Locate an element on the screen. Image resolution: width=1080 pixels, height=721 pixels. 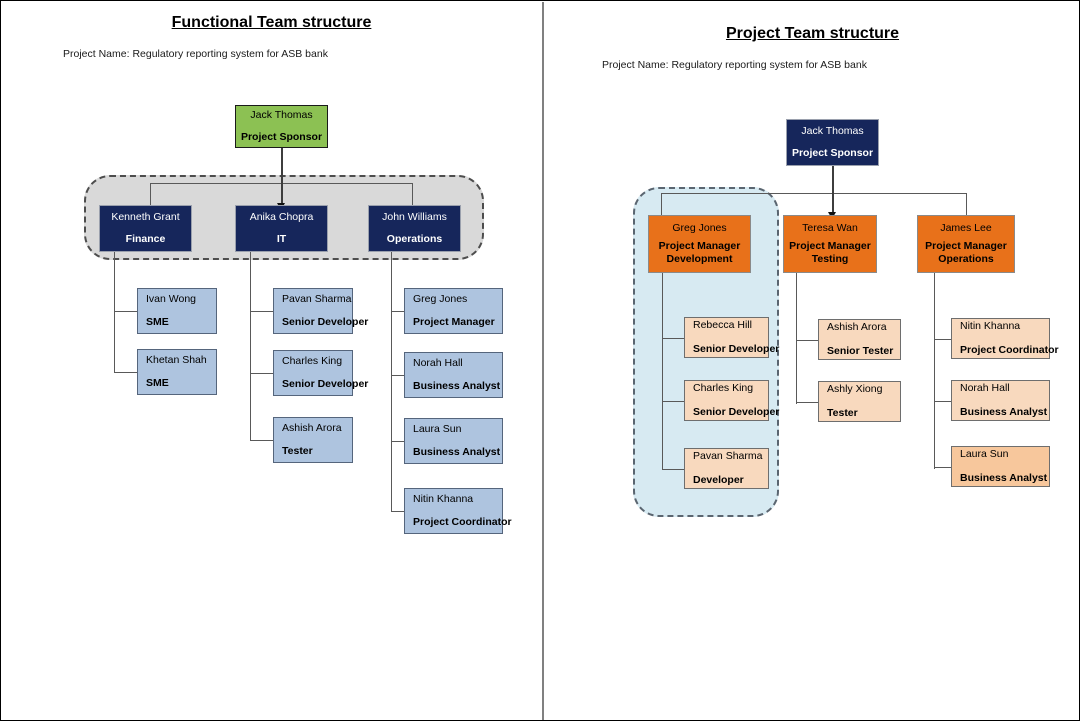
connector-stub-khetan-shah is located at coordinates (125, 373).